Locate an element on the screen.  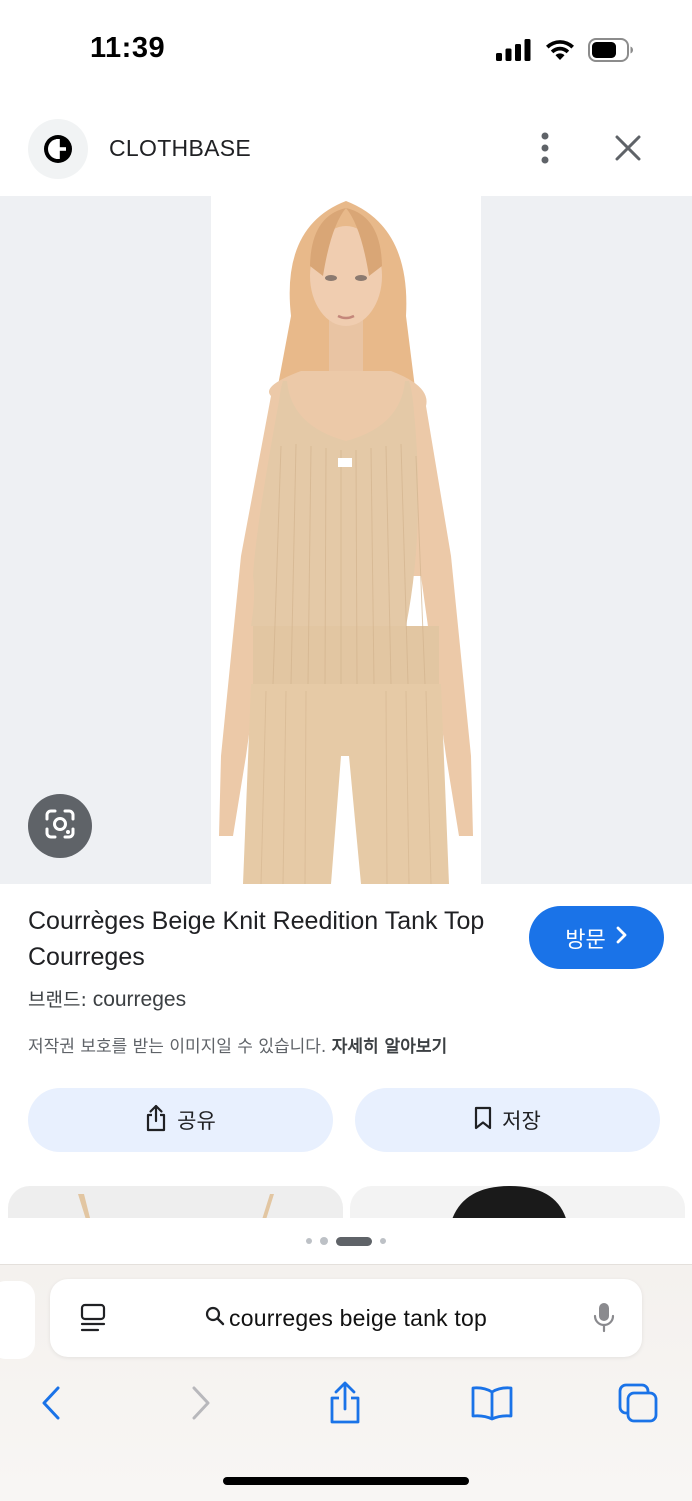
close-icon is located at coordinates (628, 150).